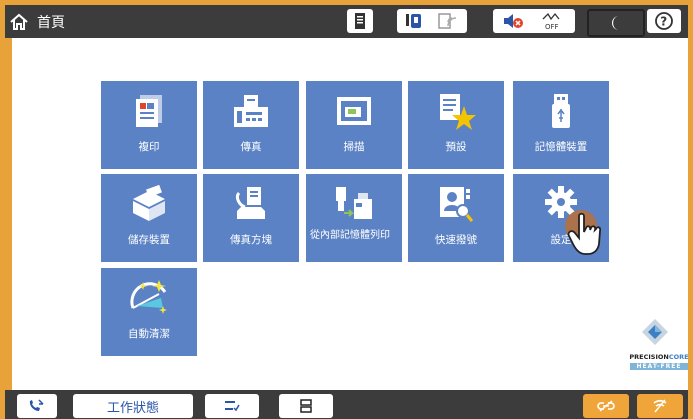 The image size is (693, 419). Describe the element at coordinates (458, 112) in the screenshot. I see `preset-icon` at that location.